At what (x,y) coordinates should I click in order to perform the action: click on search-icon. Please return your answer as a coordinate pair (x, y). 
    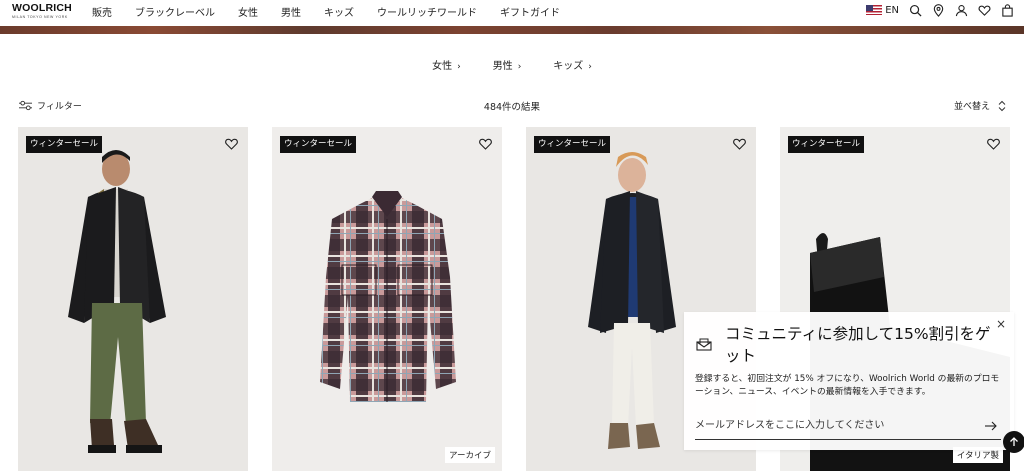
    Looking at the image, I should click on (915, 10).